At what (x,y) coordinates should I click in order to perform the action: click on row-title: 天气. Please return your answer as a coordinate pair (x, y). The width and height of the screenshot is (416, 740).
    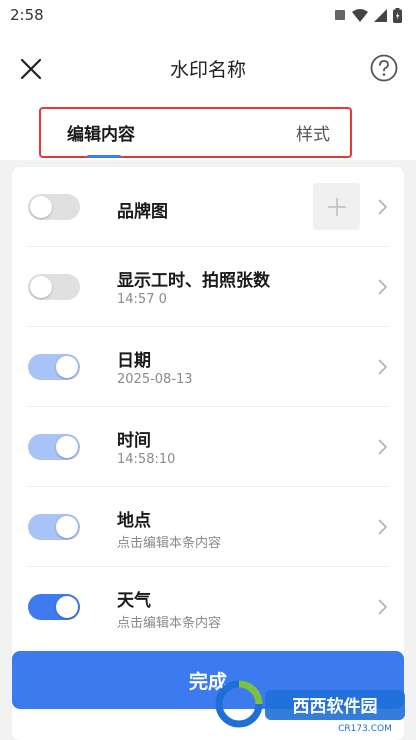
    Looking at the image, I should click on (134, 601).